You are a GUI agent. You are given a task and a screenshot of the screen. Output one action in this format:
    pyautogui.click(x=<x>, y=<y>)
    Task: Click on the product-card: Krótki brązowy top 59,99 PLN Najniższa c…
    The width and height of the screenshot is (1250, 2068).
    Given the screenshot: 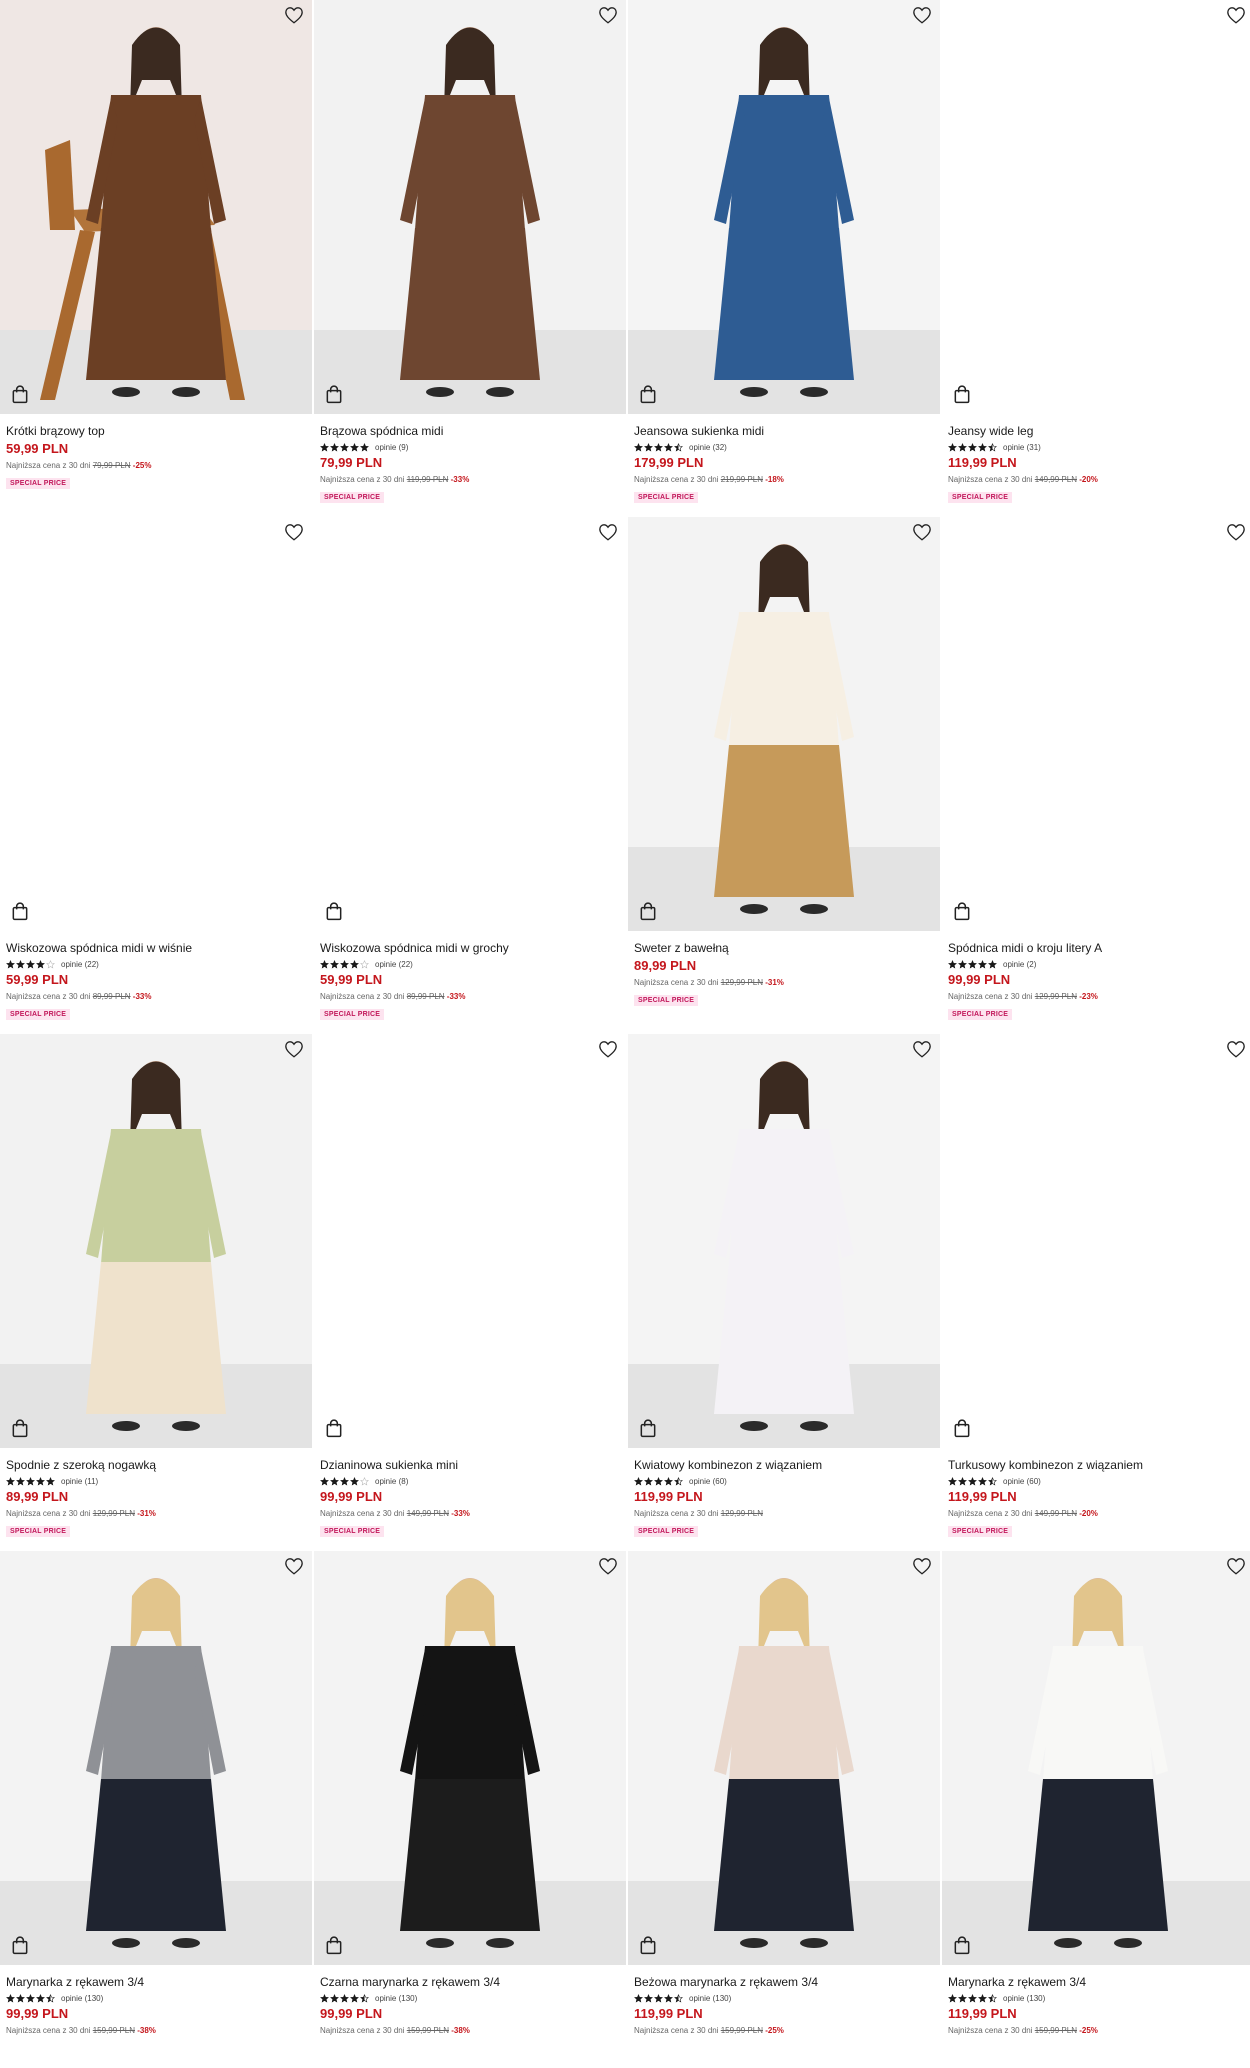 What is the action you would take?
    pyautogui.click(x=156, y=258)
    